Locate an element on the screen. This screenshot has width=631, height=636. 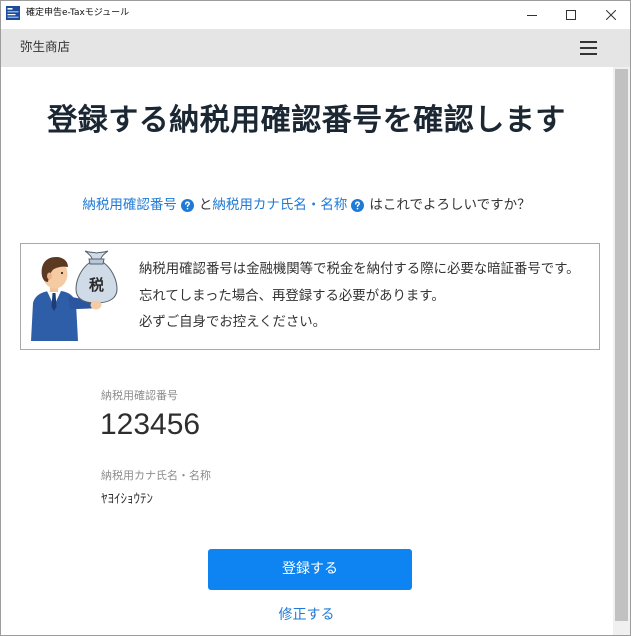
maximize-icon is located at coordinates (571, 14).